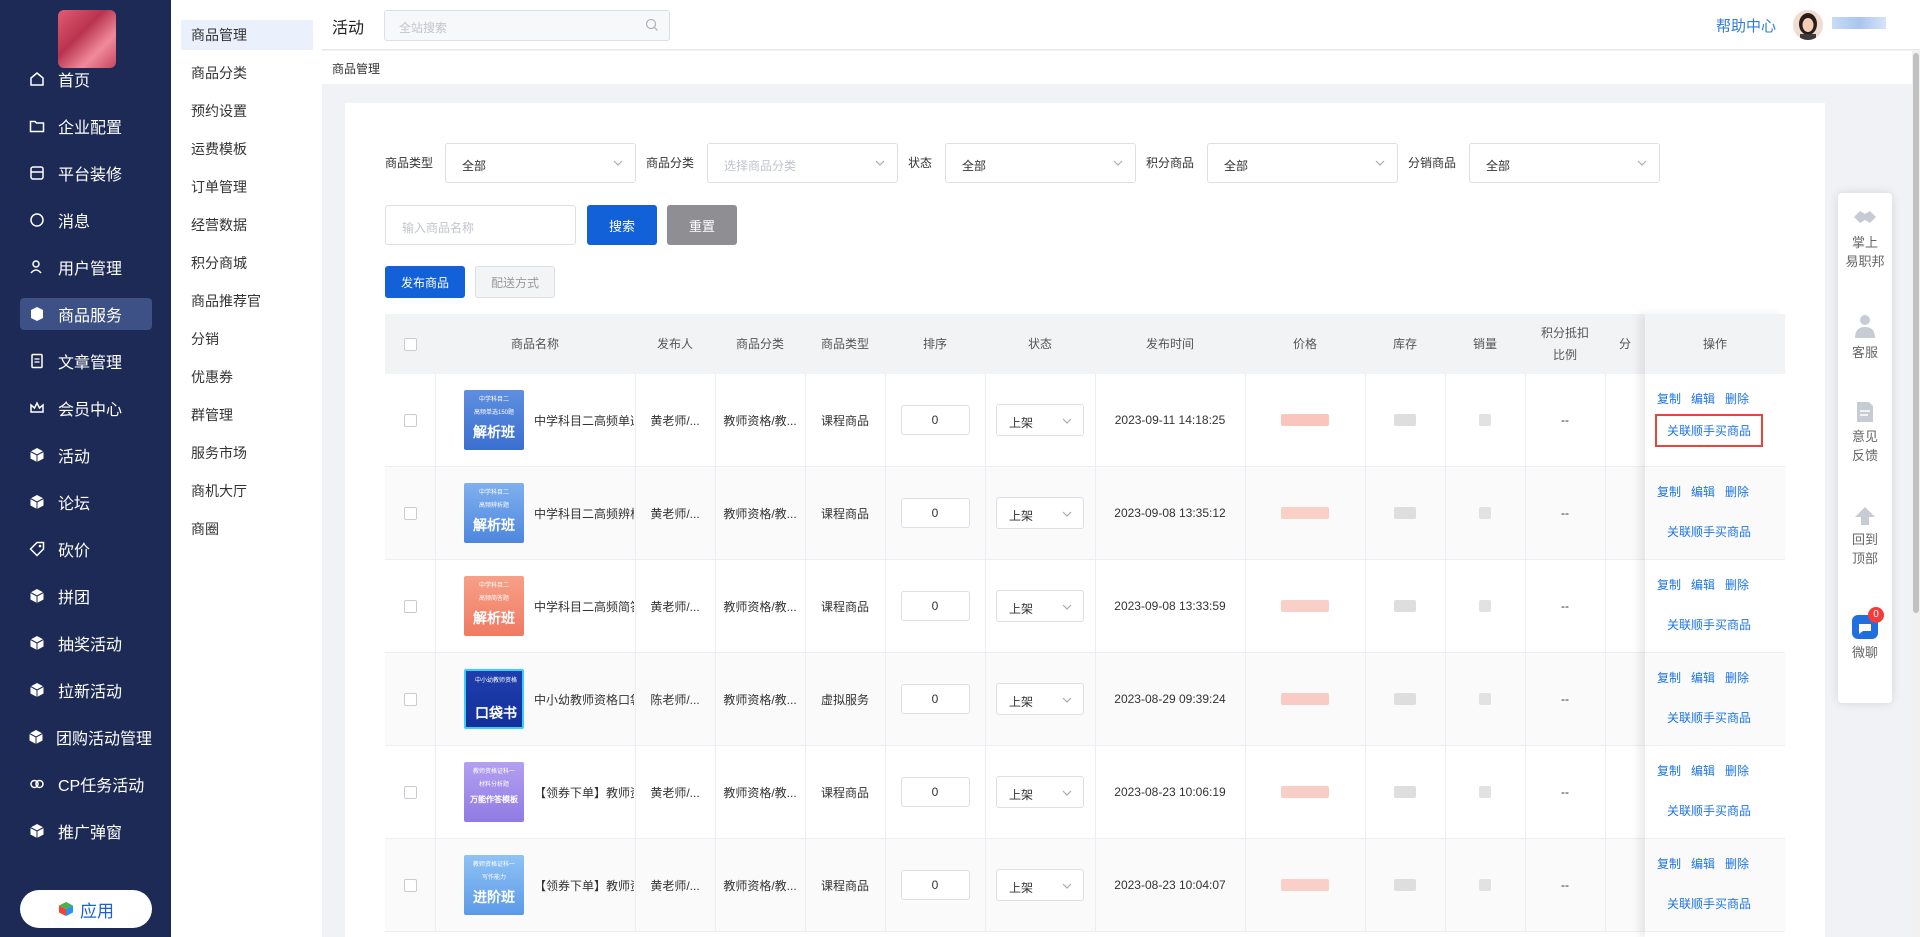 The height and width of the screenshot is (937, 1920). I want to click on product-thumbnail: 中小幼教师资格 口袋书, so click(494, 699).